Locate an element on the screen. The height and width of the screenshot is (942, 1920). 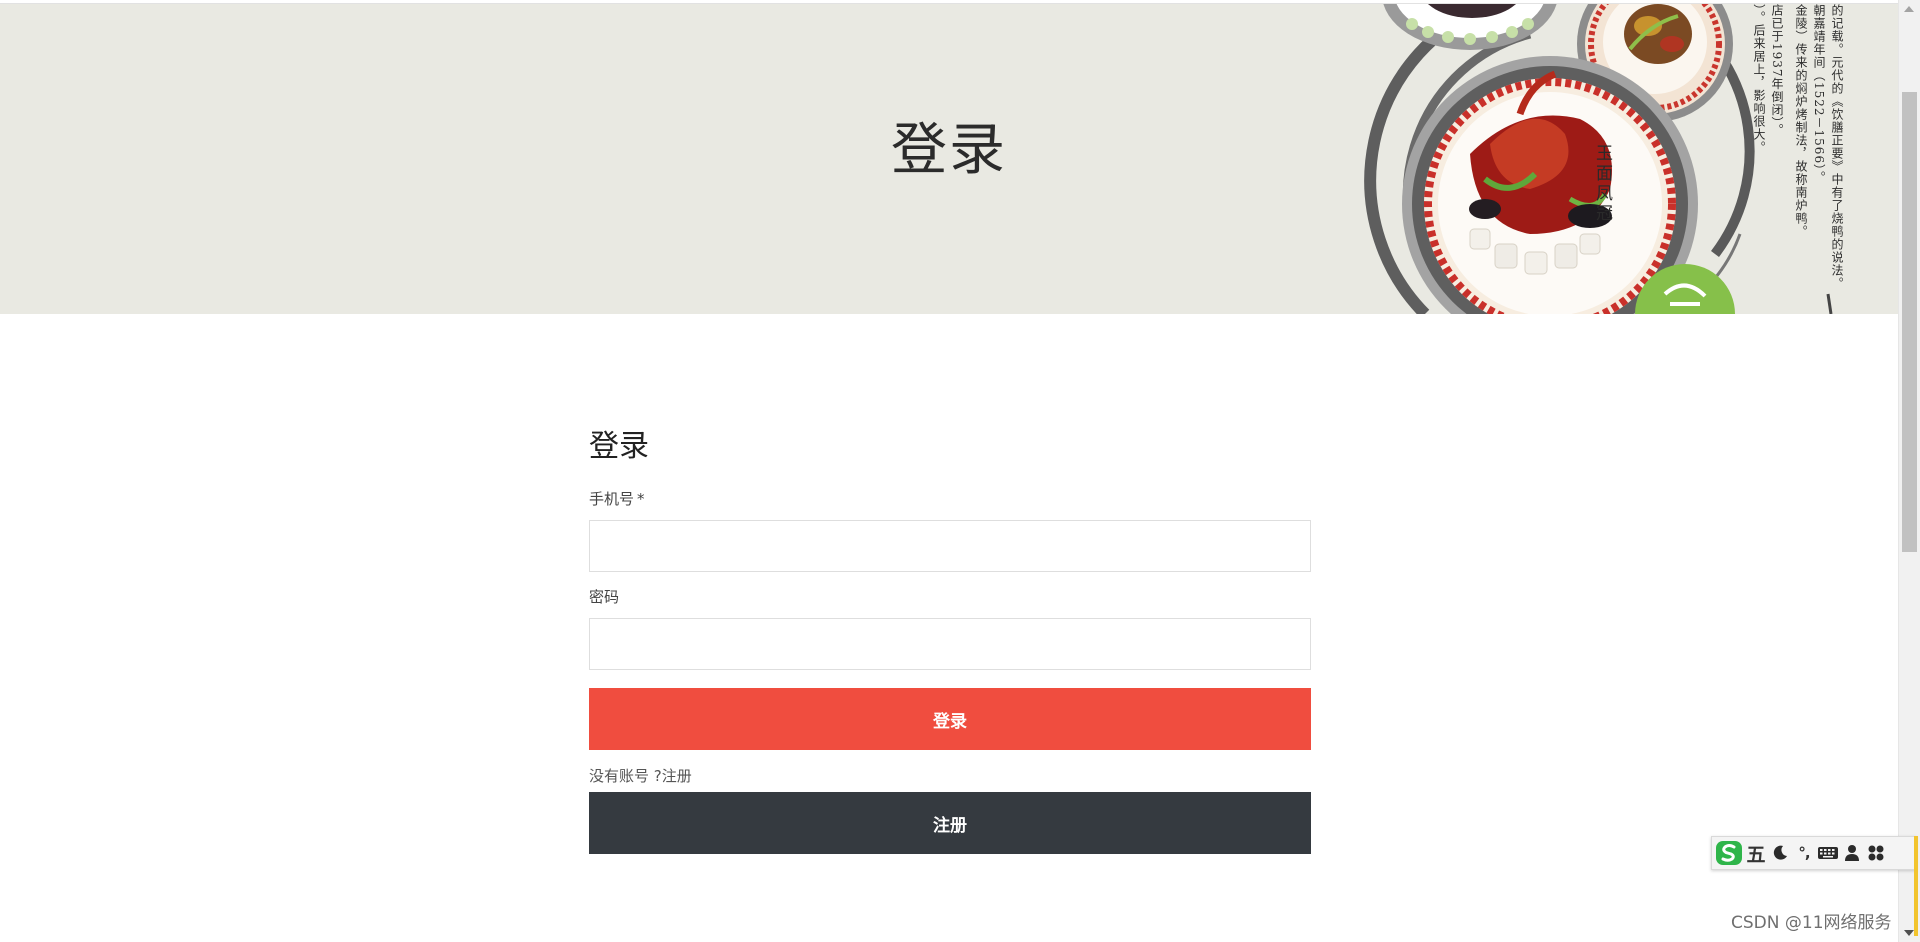
sogou-icon is located at coordinates (1729, 853).